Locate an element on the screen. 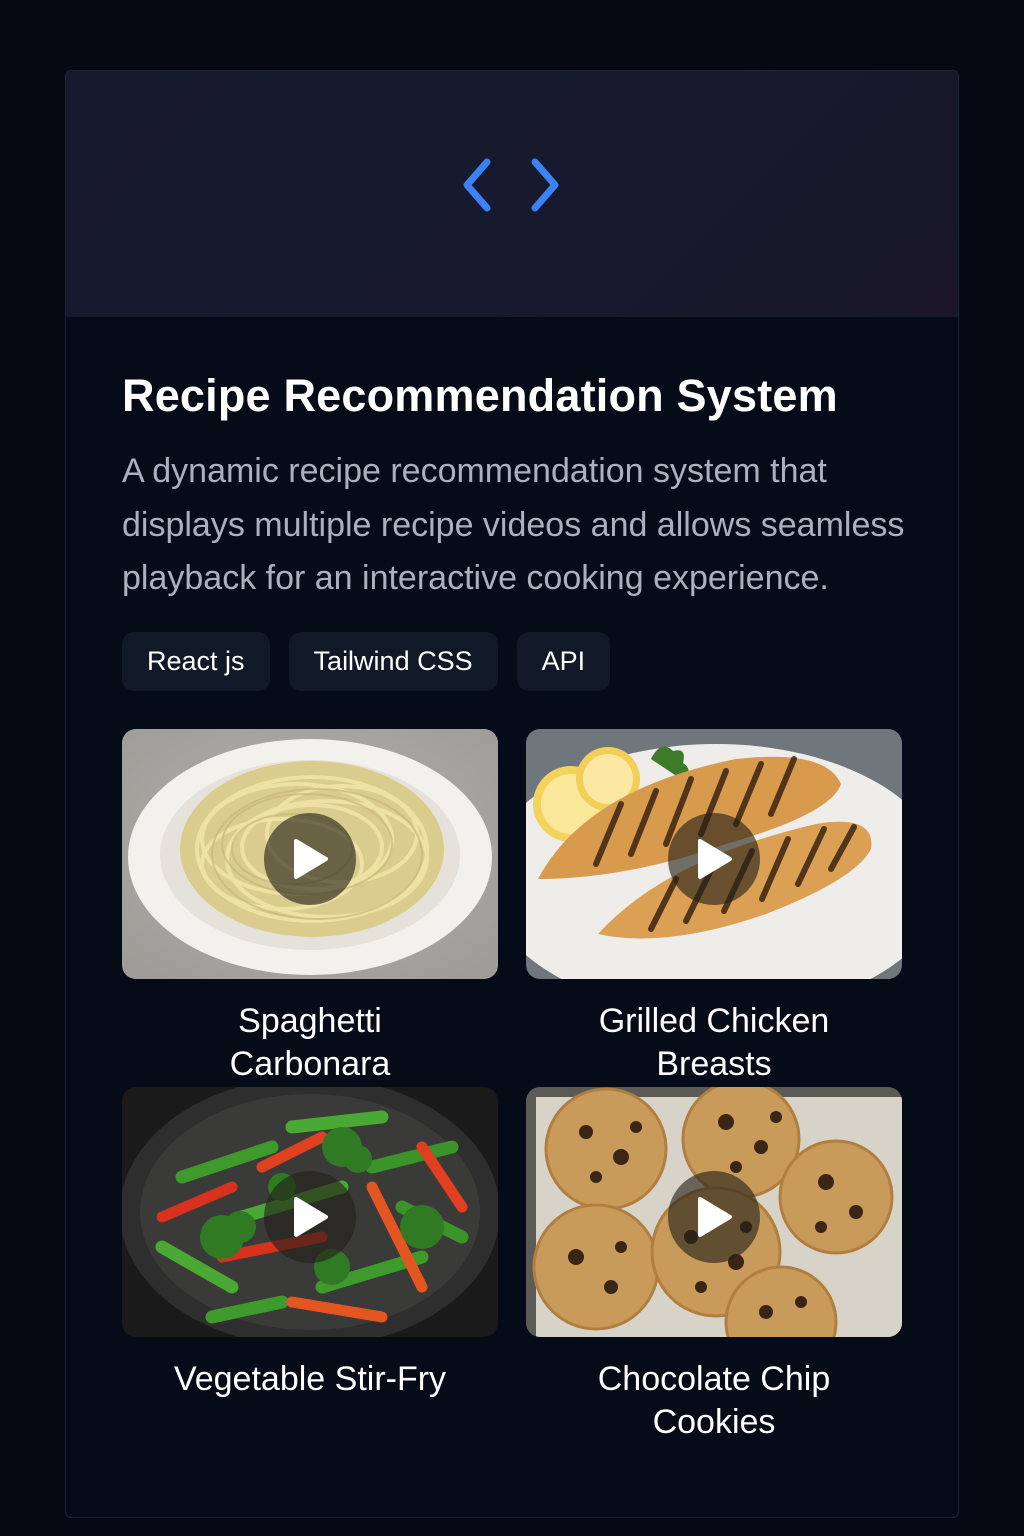 This screenshot has width=1024, height=1536. project-banner is located at coordinates (512, 194).